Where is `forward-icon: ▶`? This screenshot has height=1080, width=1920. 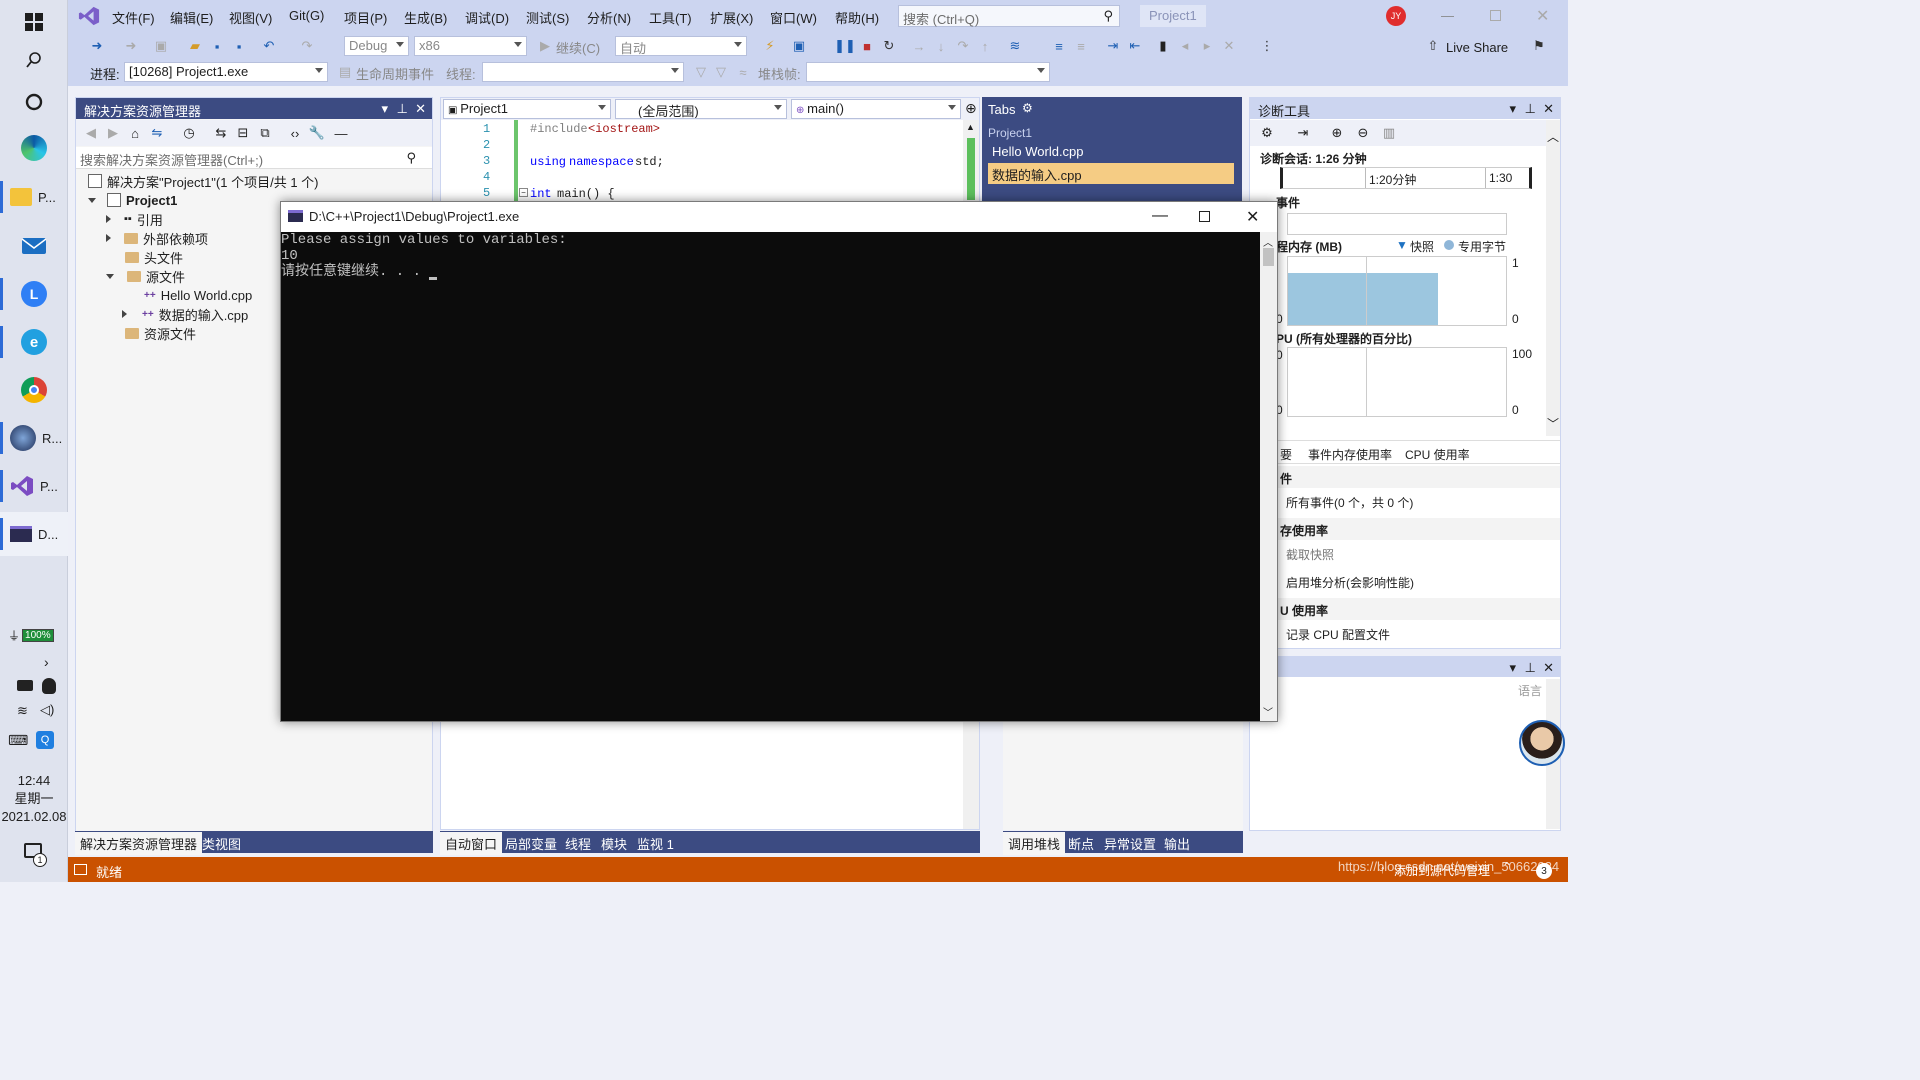 forward-icon: ▶ is located at coordinates (113, 133).